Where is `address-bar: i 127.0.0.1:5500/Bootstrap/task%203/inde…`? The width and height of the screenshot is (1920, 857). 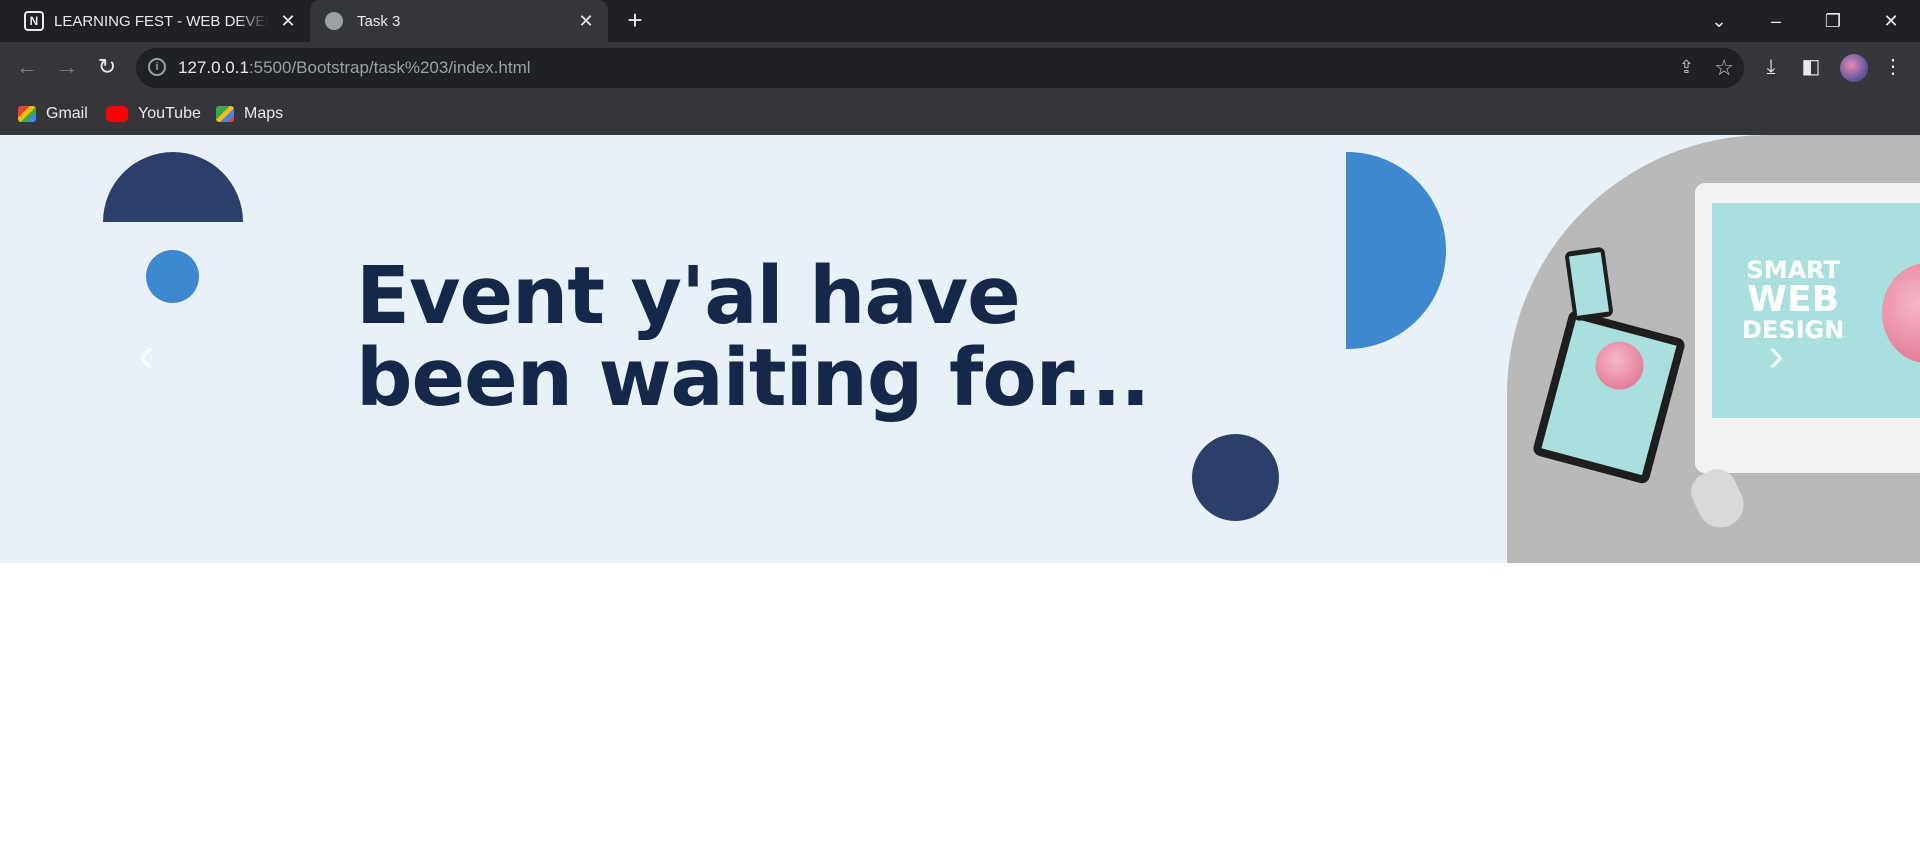
address-bar: i 127.0.0.1:5500/Bootstrap/task%203/inde… is located at coordinates (940, 68).